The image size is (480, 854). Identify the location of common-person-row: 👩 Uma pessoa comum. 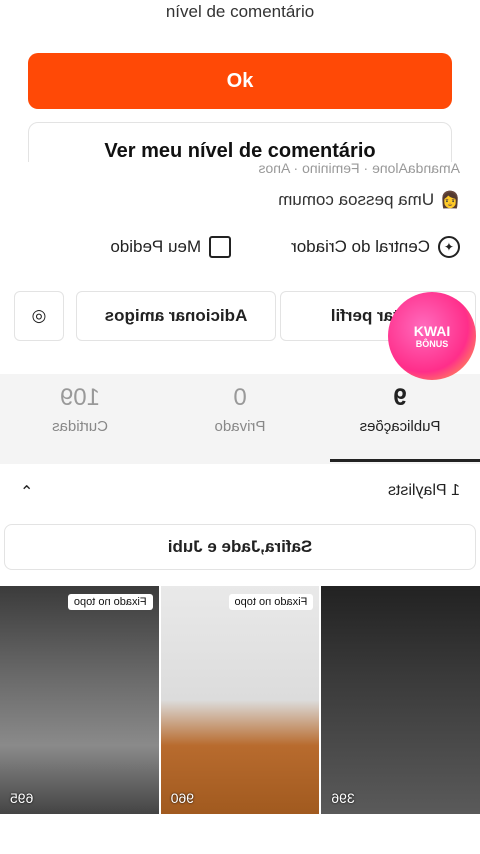
(369, 200).